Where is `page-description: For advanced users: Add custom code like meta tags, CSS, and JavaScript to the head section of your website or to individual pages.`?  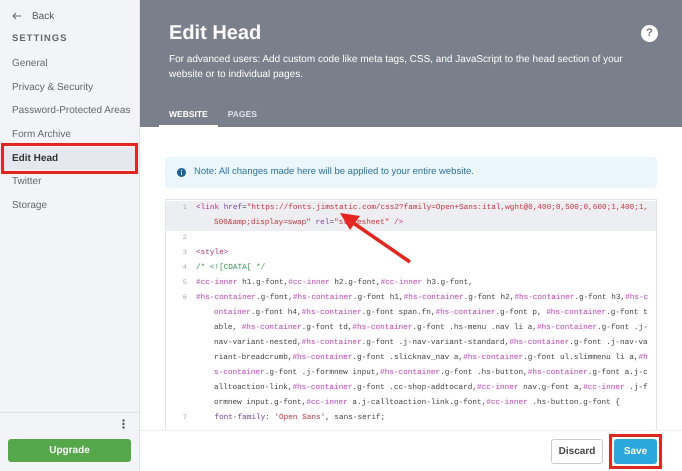
page-description: For advanced users: Add custom code like meta tags, CSS, and JavaScript to the head section of your website or to individual pages. is located at coordinates (396, 67).